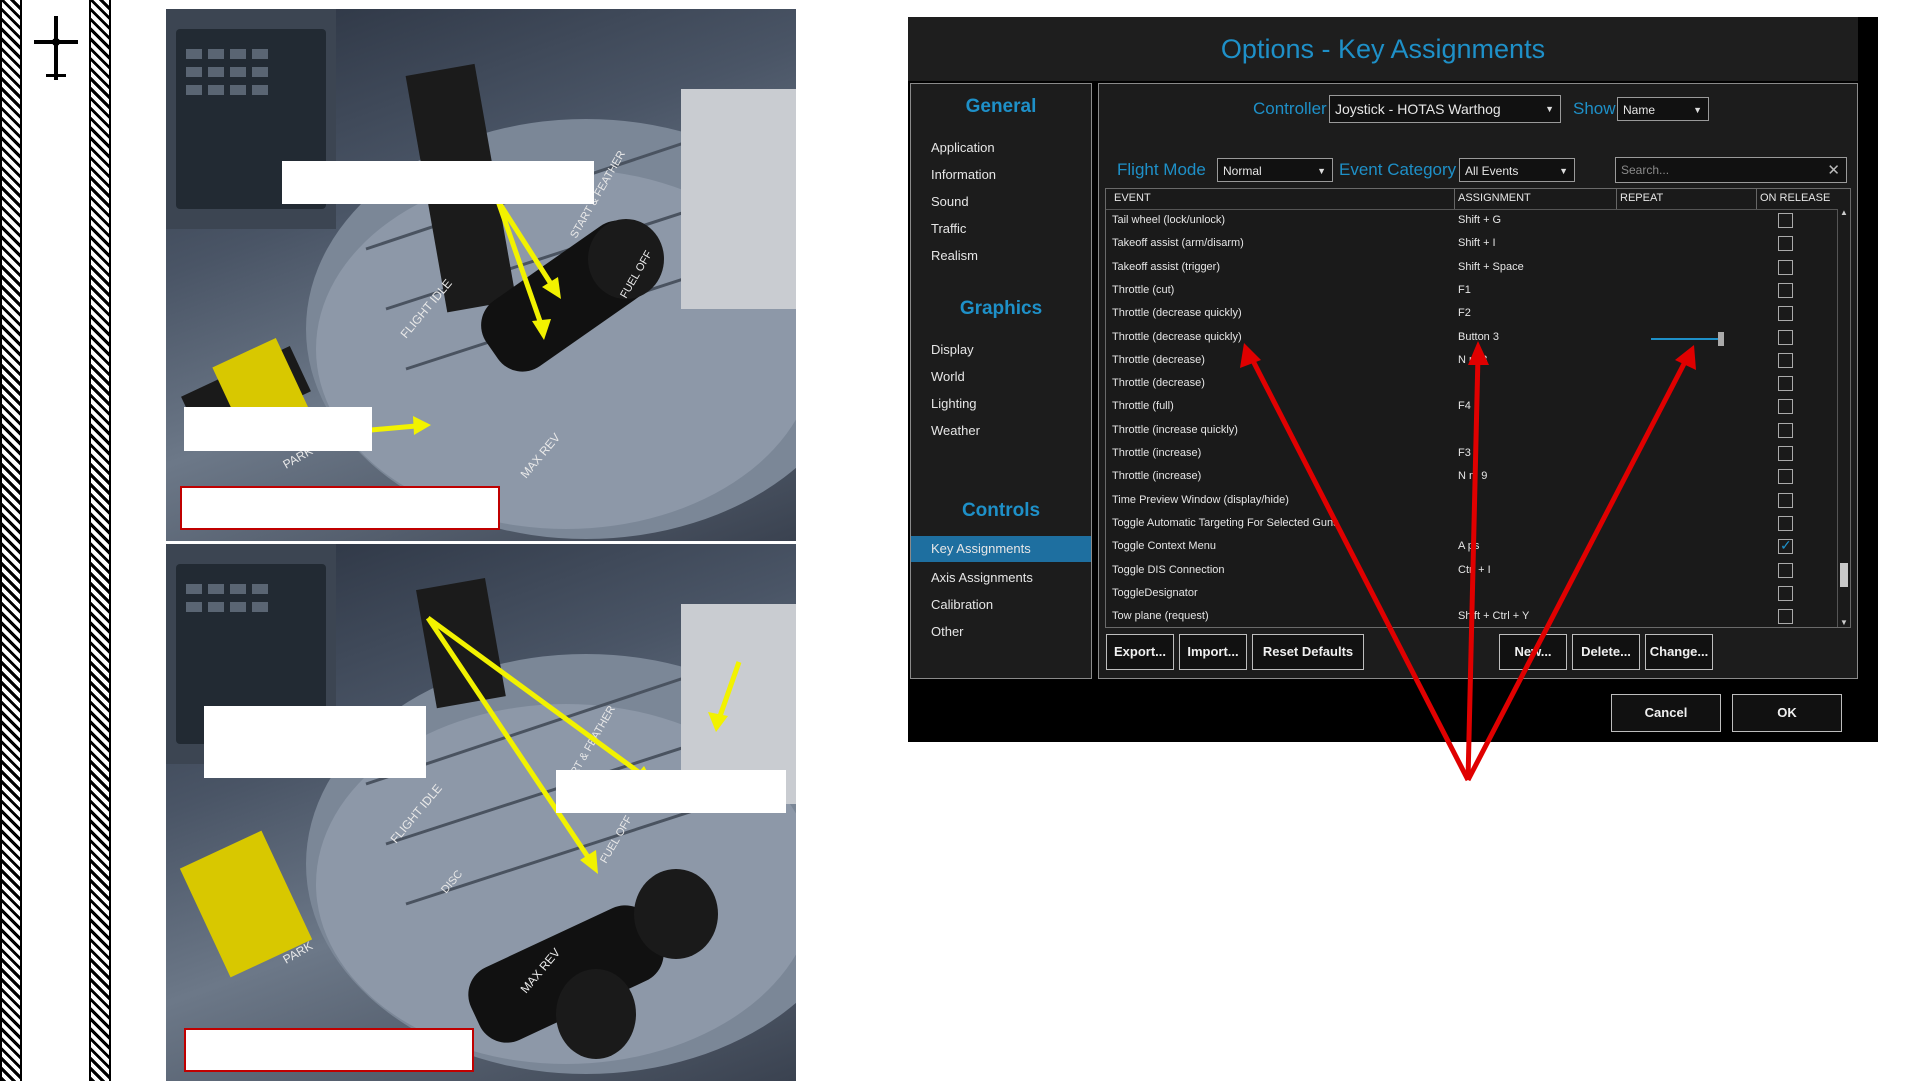  I want to click on table-row: Toggle Context Menu A ps, so click(1471, 547).